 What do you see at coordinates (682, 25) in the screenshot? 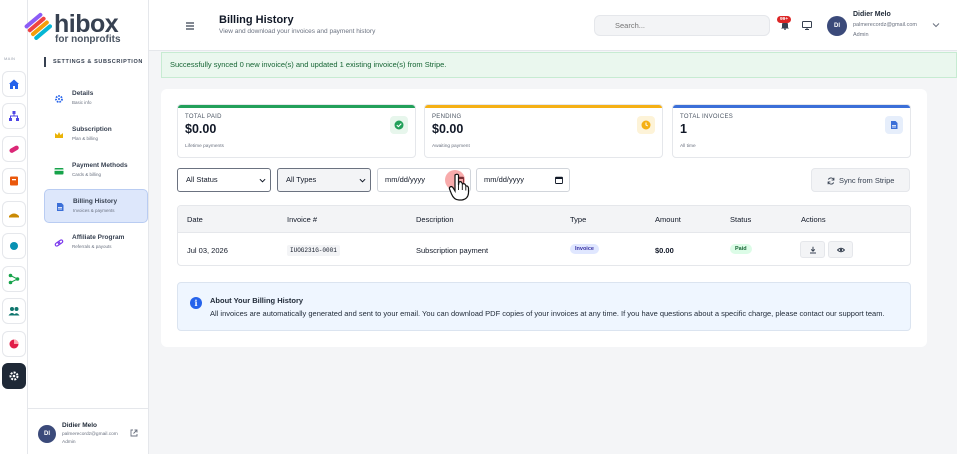
I see `search-input` at bounding box center [682, 25].